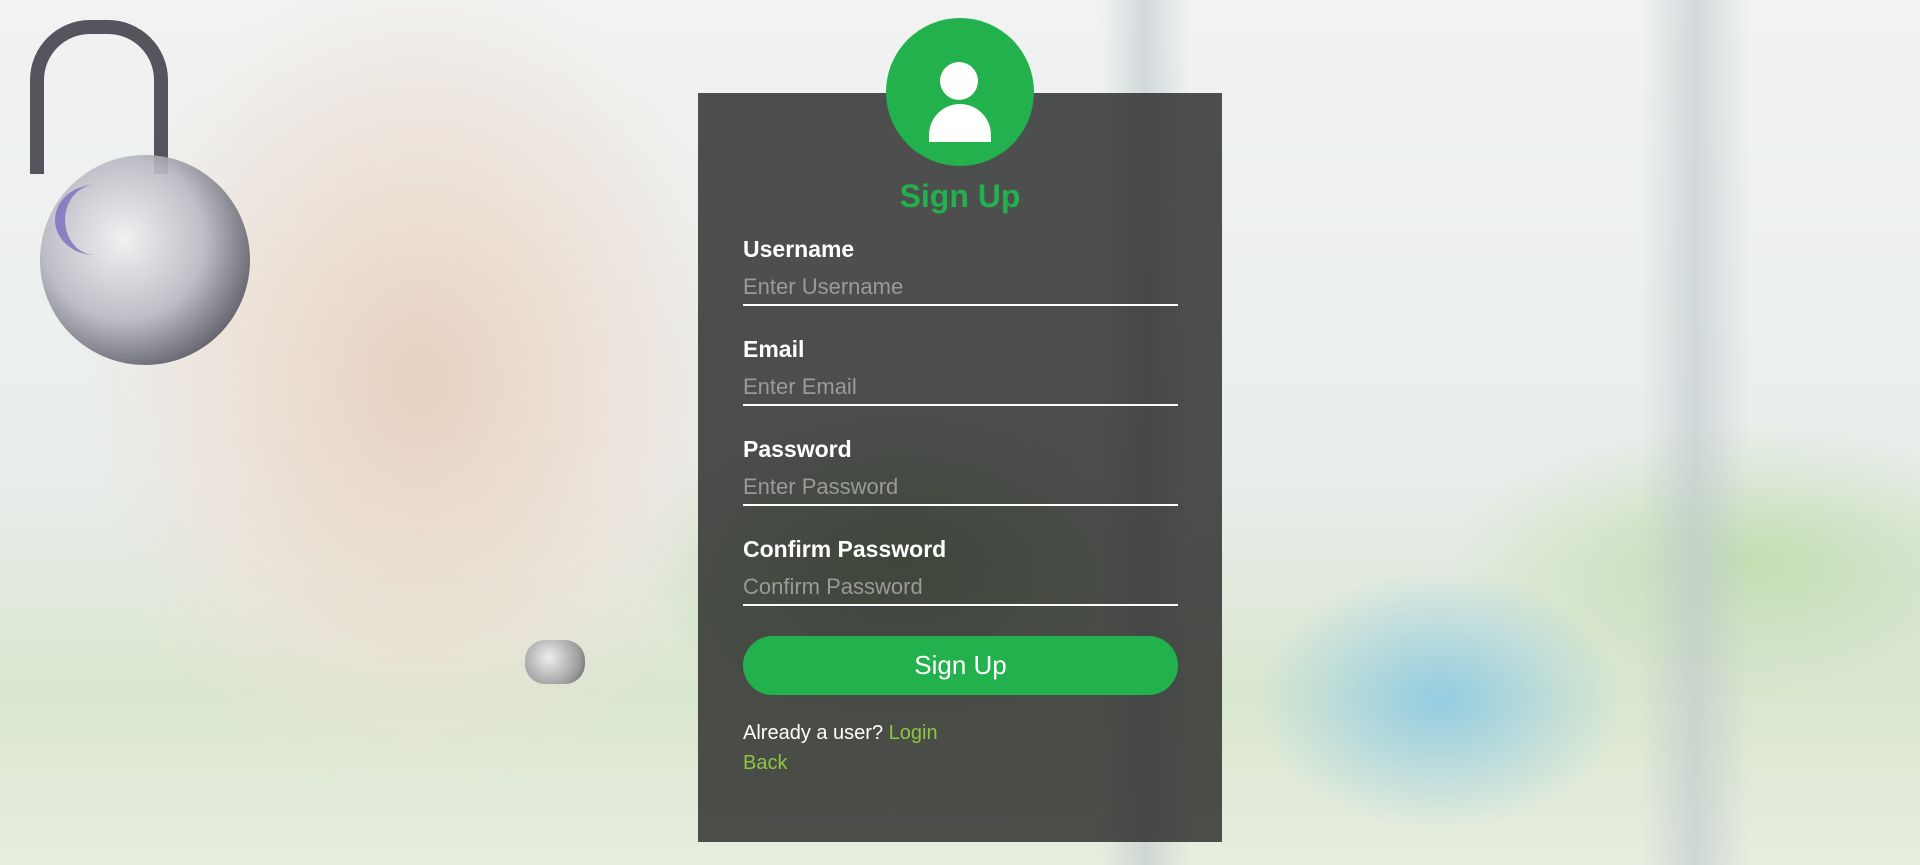  Describe the element at coordinates (960, 123) in the screenshot. I see `user-icon-body` at that location.